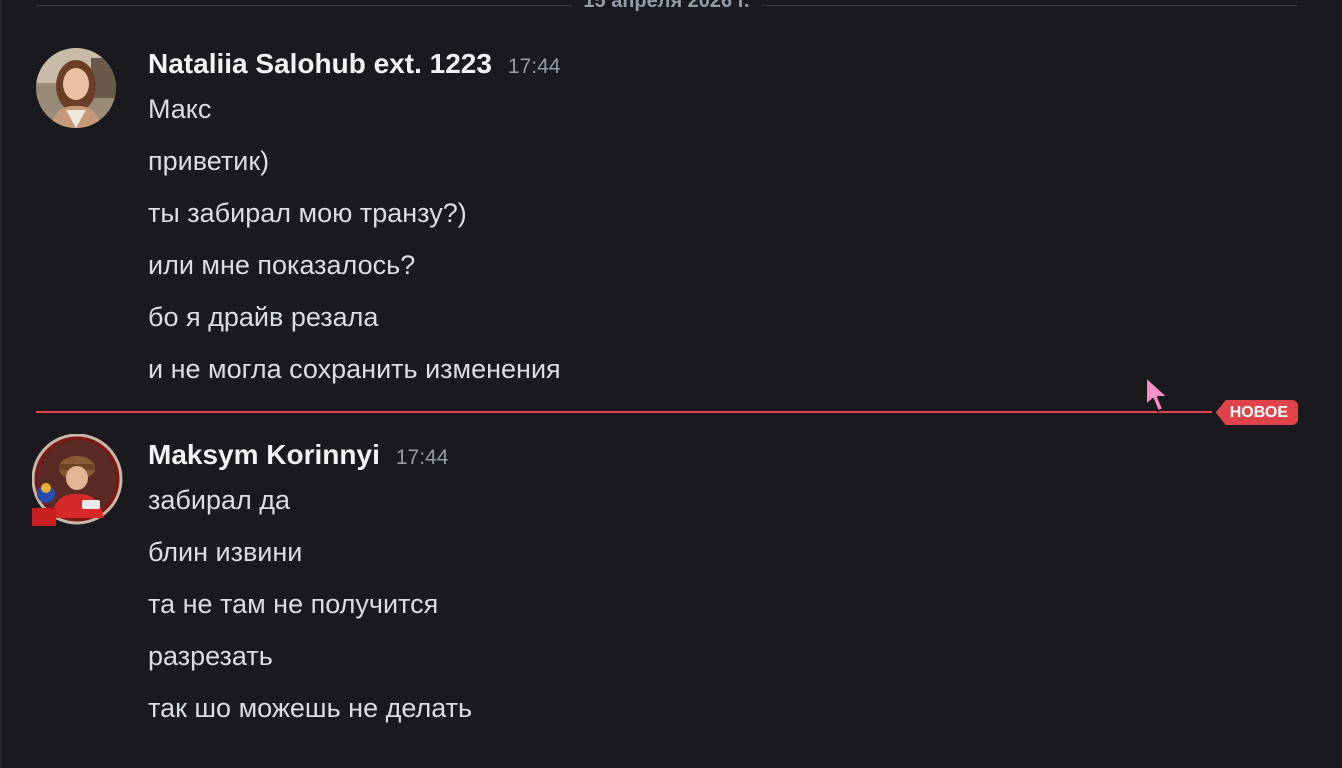  Describe the element at coordinates (282, 265) in the screenshot. I see `message-text: или мне показалось?` at that location.